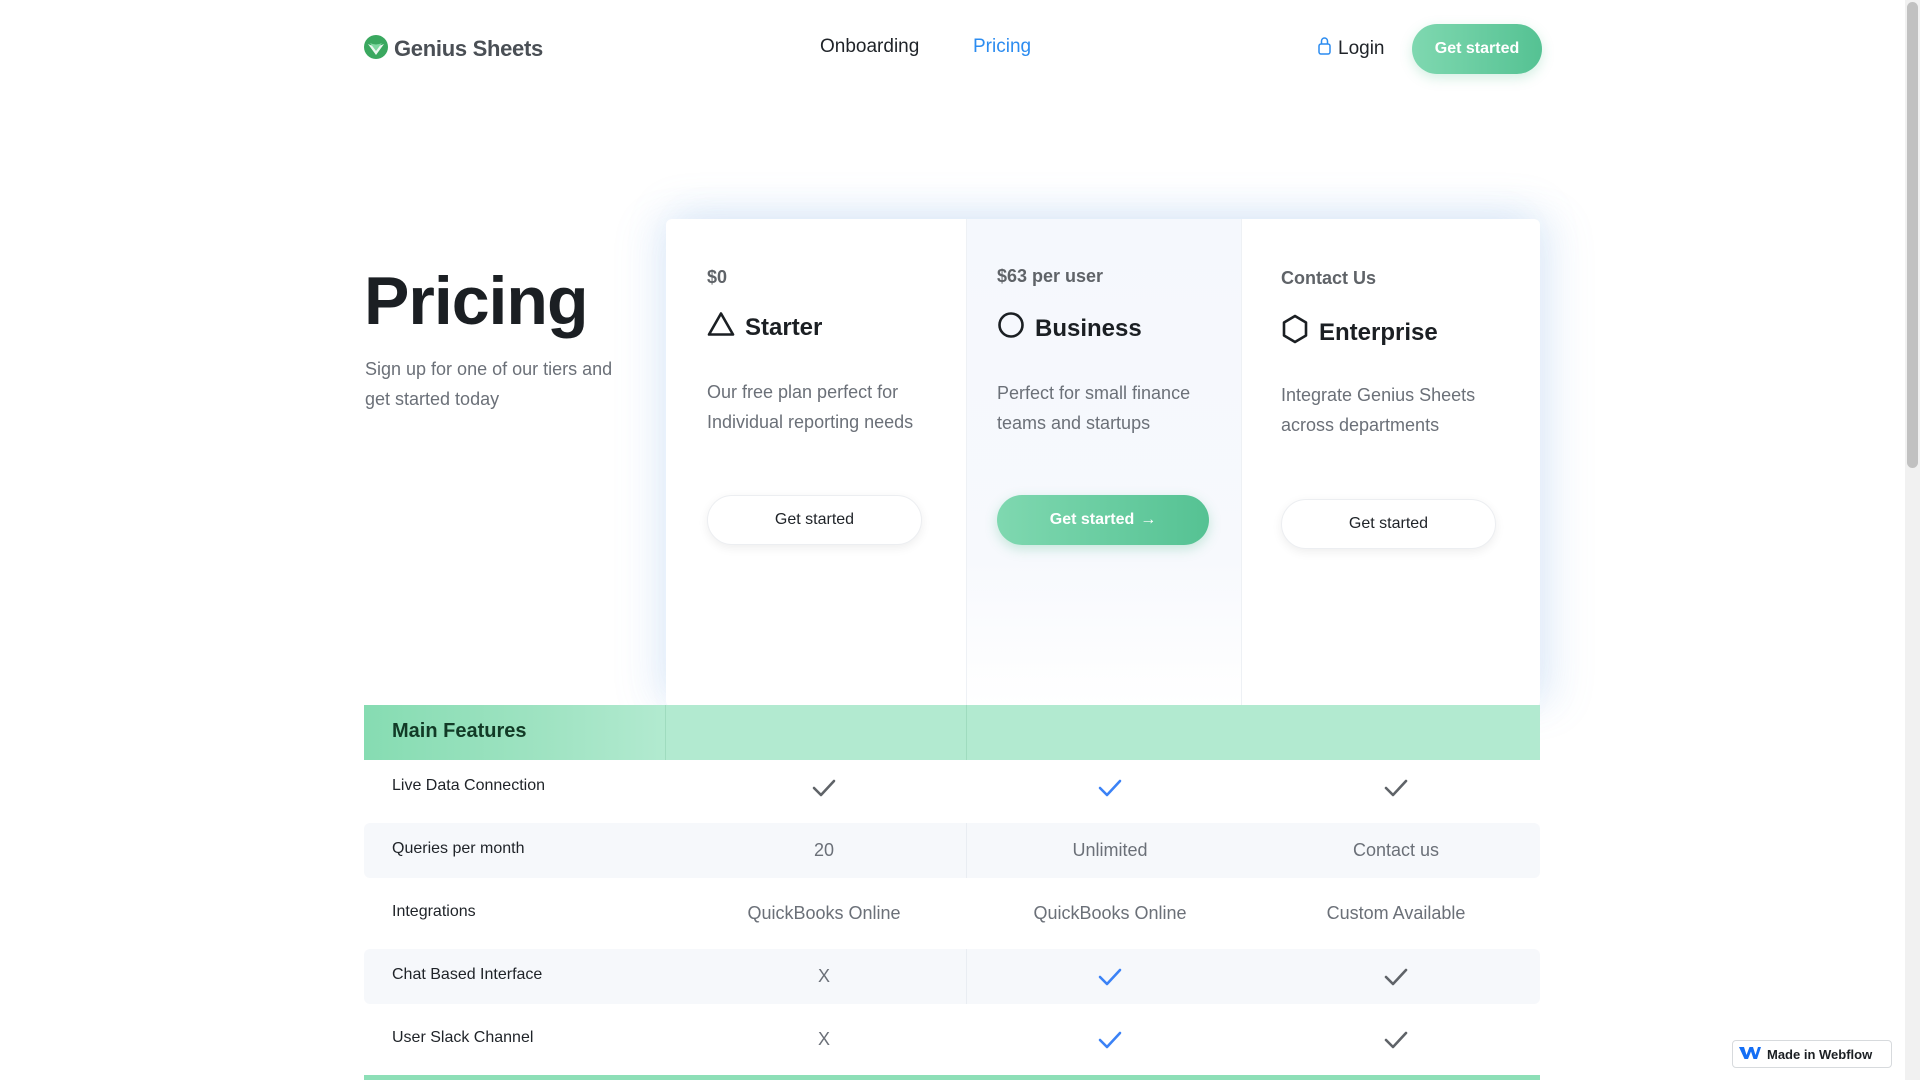 The height and width of the screenshot is (1080, 1920). I want to click on feature-row: Queries per month 20 Unlimited Contact us, so click(952, 850).